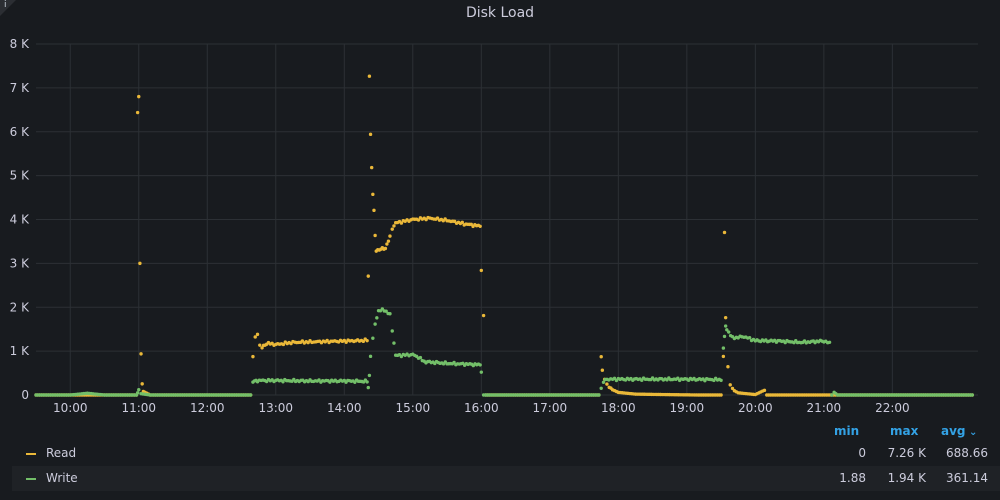  What do you see at coordinates (906, 478) in the screenshot?
I see `legend-max-write: 1.94 K` at bounding box center [906, 478].